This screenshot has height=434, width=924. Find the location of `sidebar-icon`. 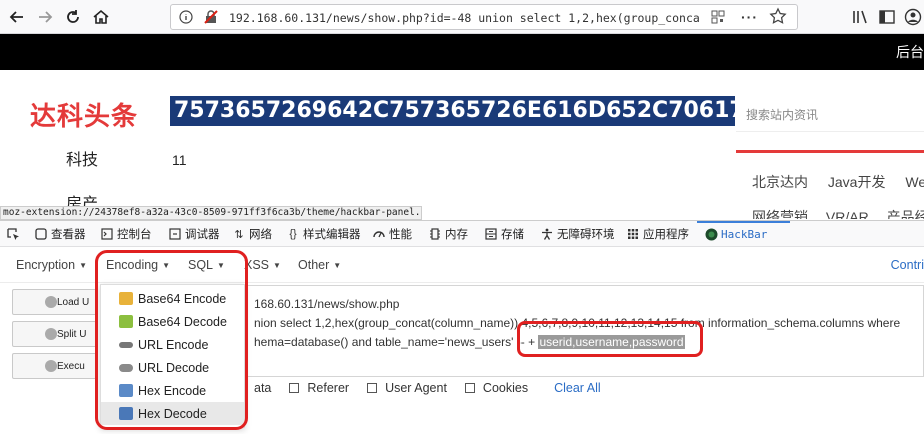

sidebar-icon is located at coordinates (887, 18).